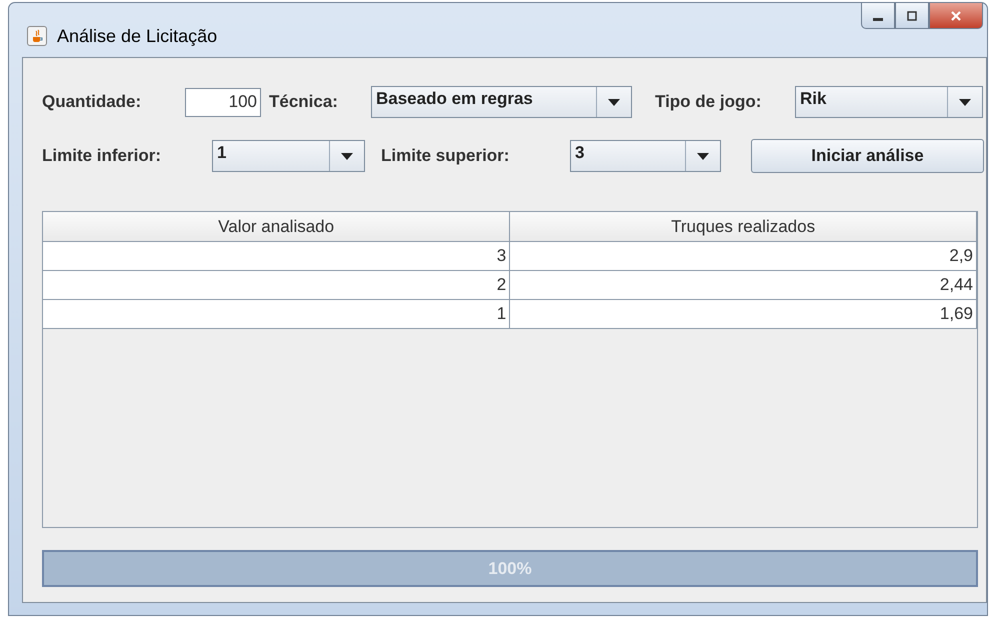 This screenshot has width=992, height=624. What do you see at coordinates (743, 285) in the screenshot?
I see `table-cell: 2,44` at bounding box center [743, 285].